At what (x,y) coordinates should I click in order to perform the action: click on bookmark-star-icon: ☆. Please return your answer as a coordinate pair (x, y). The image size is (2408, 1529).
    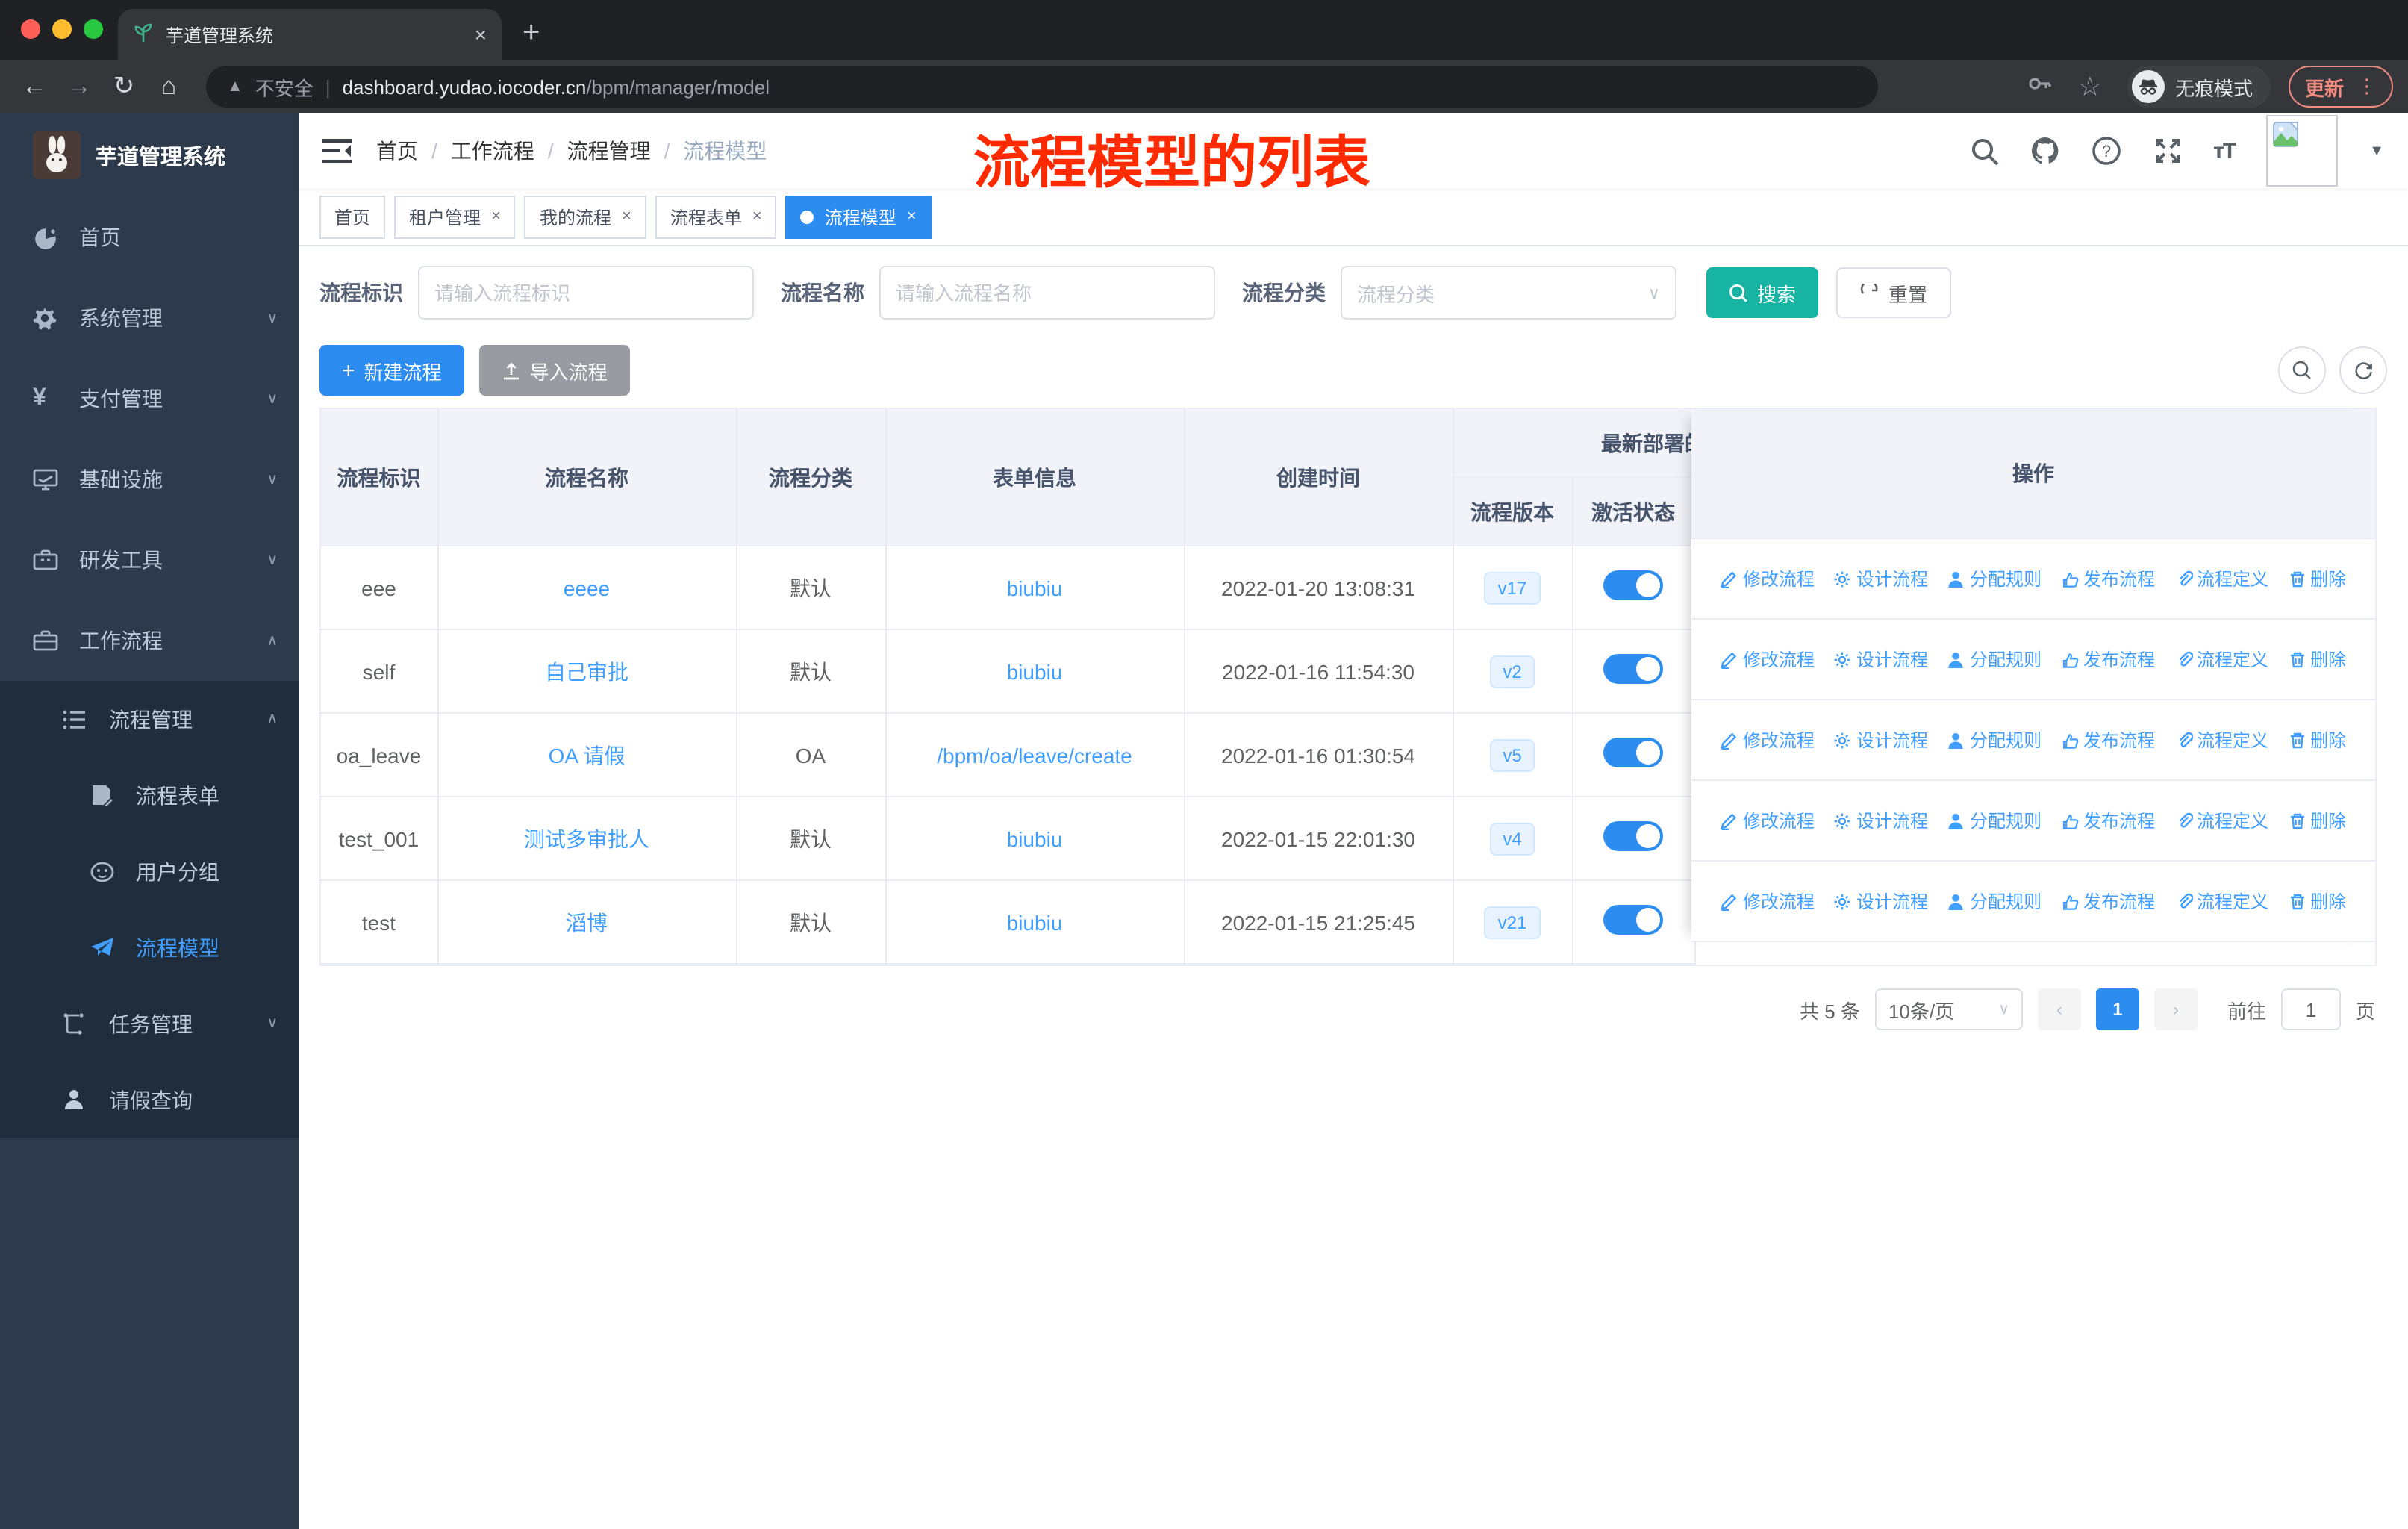
    Looking at the image, I should click on (2090, 86).